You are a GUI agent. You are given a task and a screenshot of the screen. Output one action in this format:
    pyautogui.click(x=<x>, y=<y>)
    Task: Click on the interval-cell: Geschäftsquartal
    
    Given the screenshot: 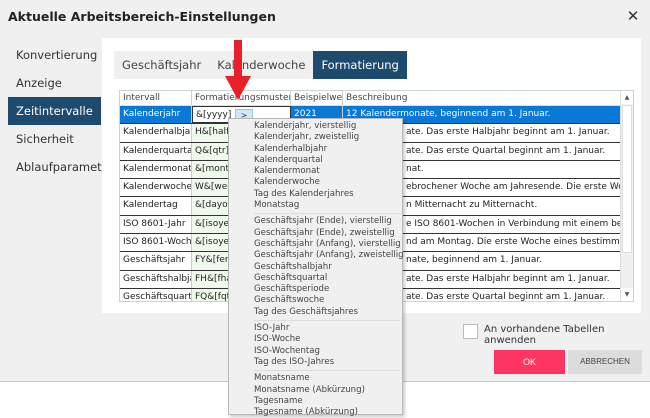 What is the action you would take?
    pyautogui.click(x=156, y=294)
    